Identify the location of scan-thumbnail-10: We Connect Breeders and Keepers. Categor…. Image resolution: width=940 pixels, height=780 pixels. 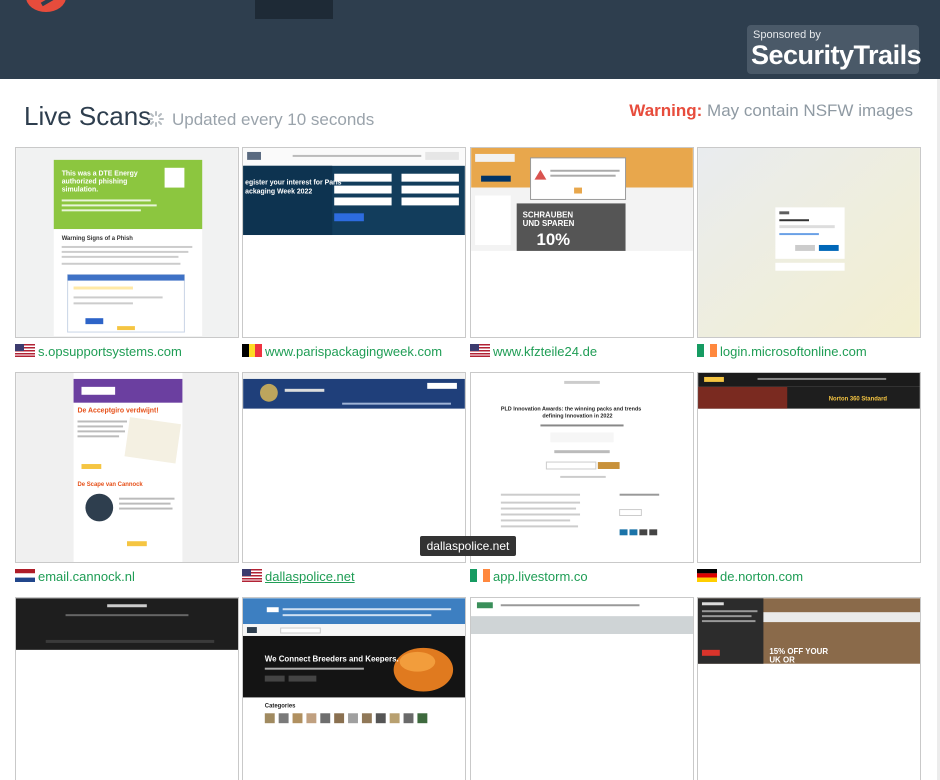
(354, 688).